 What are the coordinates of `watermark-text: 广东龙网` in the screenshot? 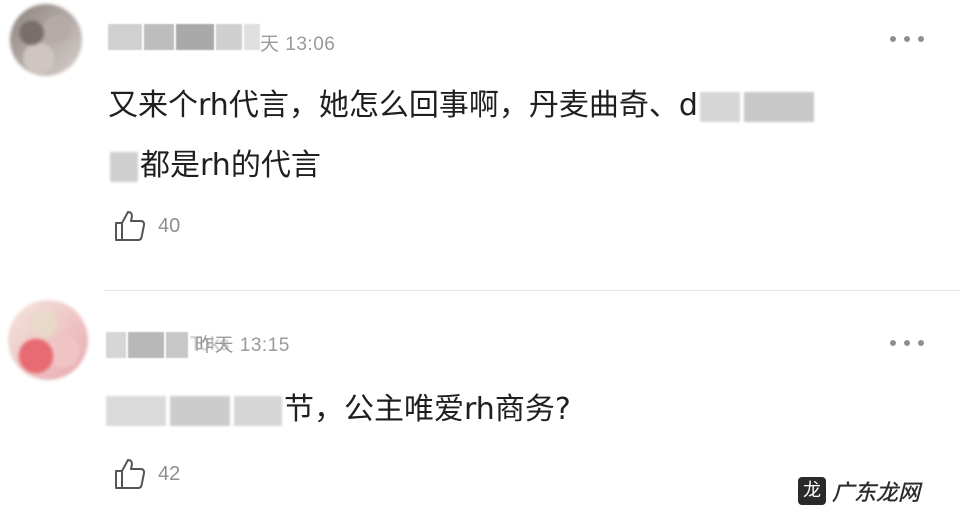 It's located at (875, 493).